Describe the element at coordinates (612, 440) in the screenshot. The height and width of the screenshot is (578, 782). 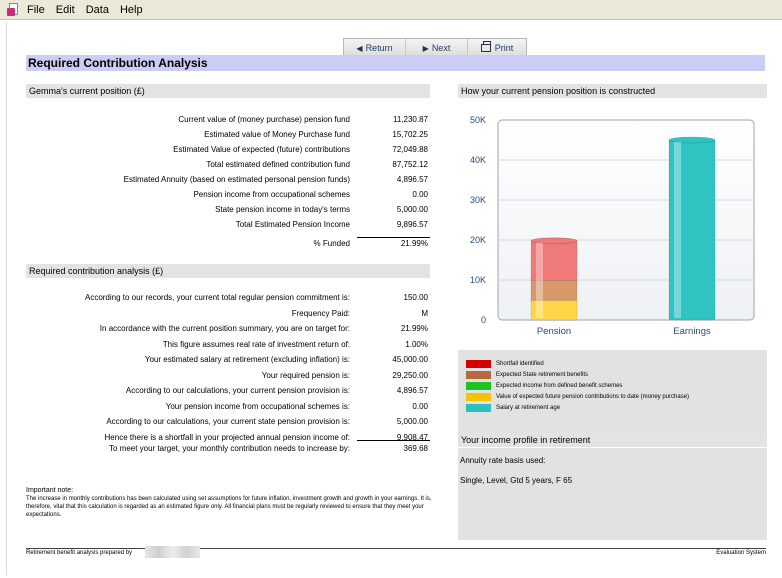
I see `income-profile-heading: Your income profile in retirement` at that location.